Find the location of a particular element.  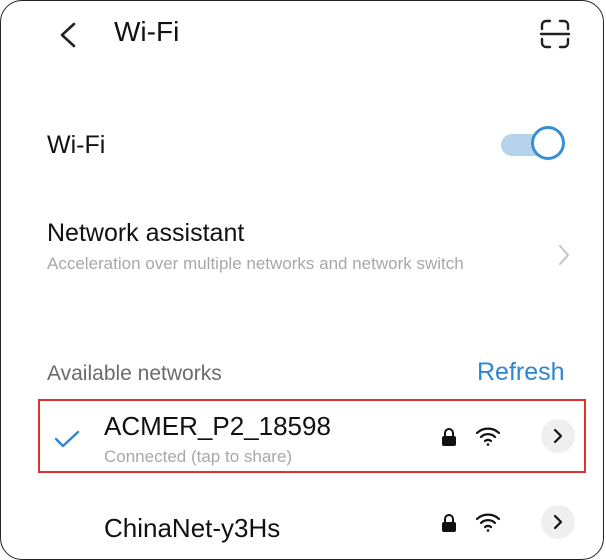

wifi-toggle-label: Wi-Fi is located at coordinates (76, 145).